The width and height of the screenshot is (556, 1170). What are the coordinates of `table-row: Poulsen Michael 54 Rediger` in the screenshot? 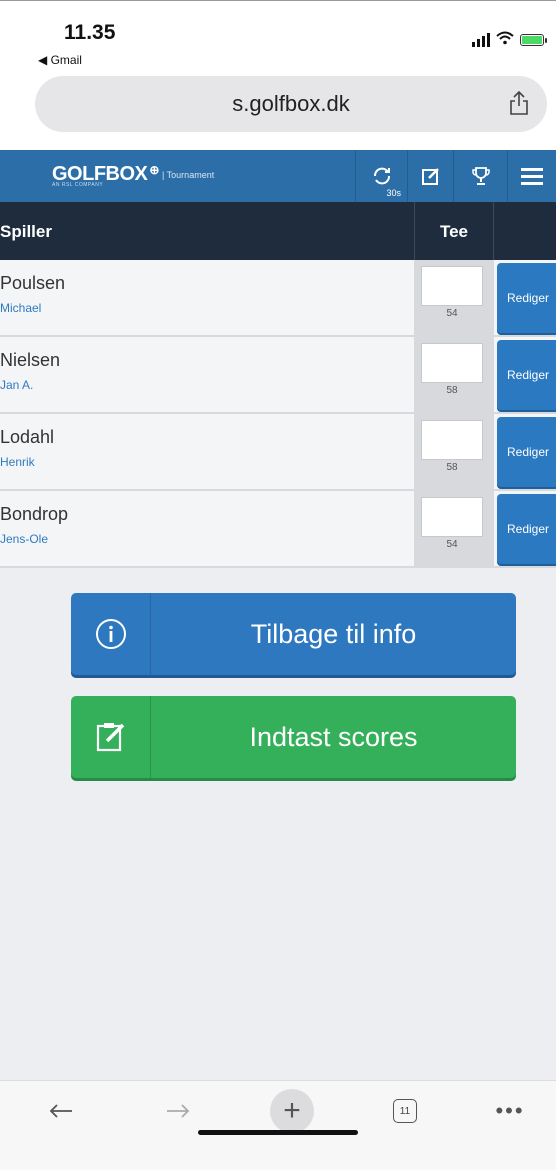 It's located at (278, 298).